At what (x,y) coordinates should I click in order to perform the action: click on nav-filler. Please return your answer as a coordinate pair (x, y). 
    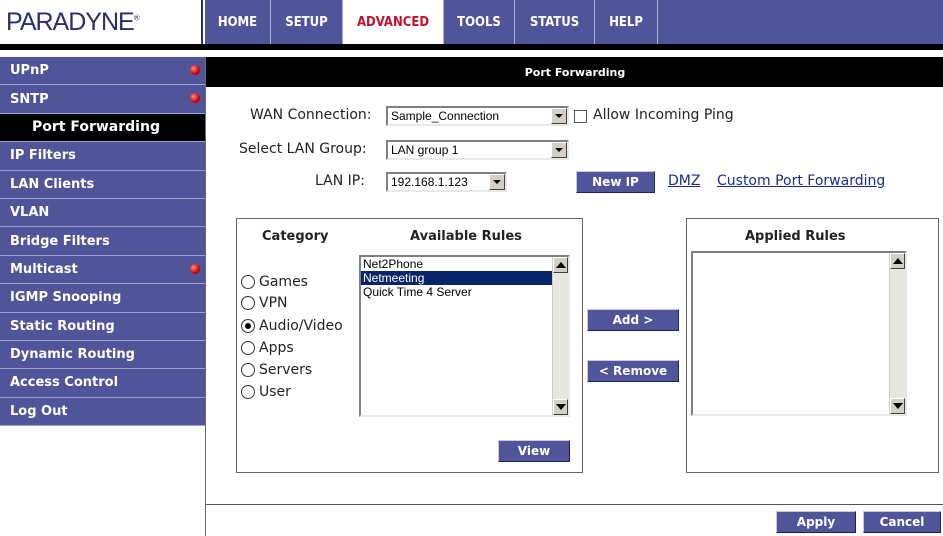
    Looking at the image, I should click on (800, 22).